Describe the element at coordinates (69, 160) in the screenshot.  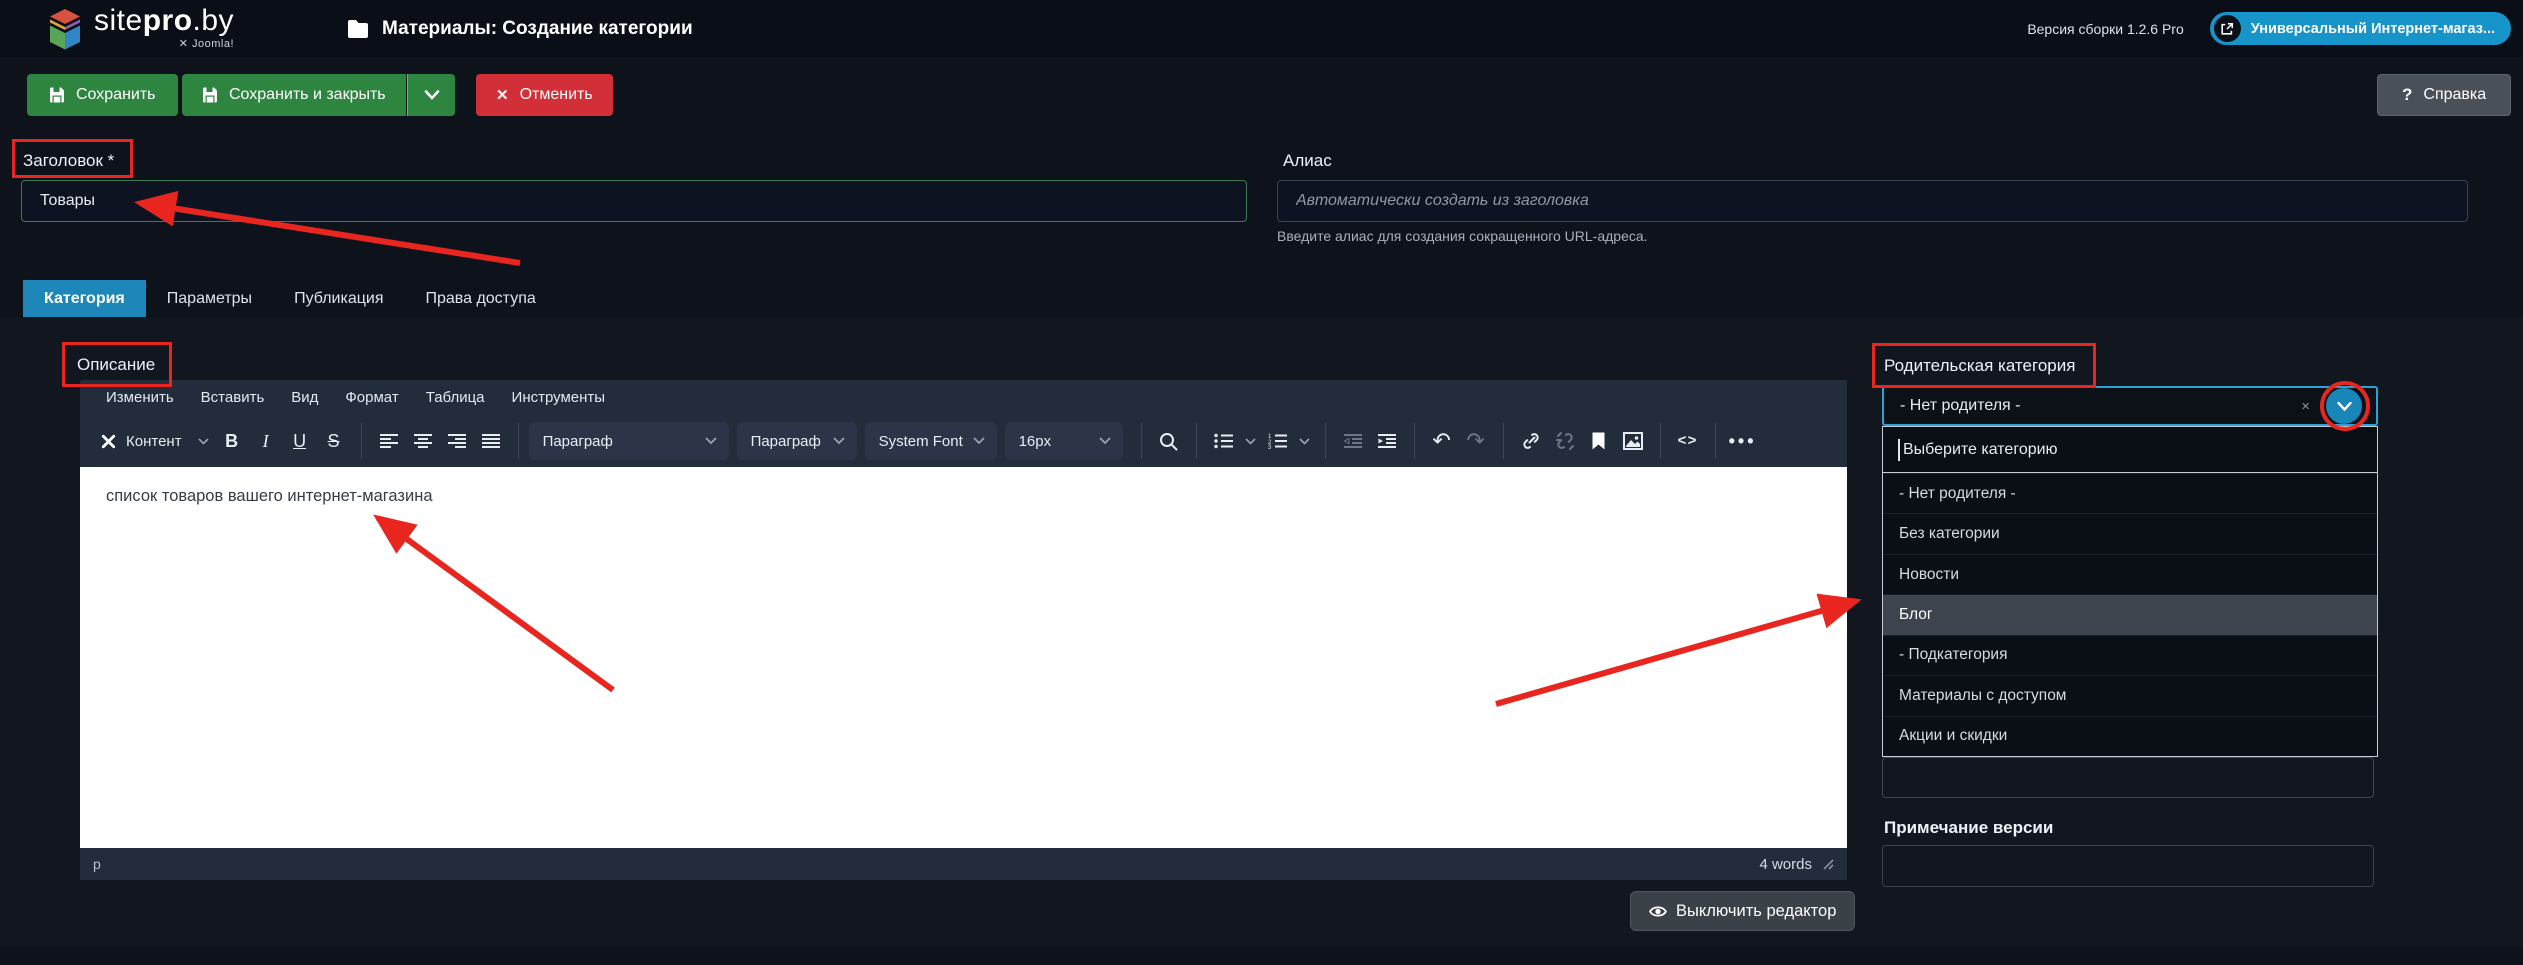
I see `title-label: Заголовок *` at that location.